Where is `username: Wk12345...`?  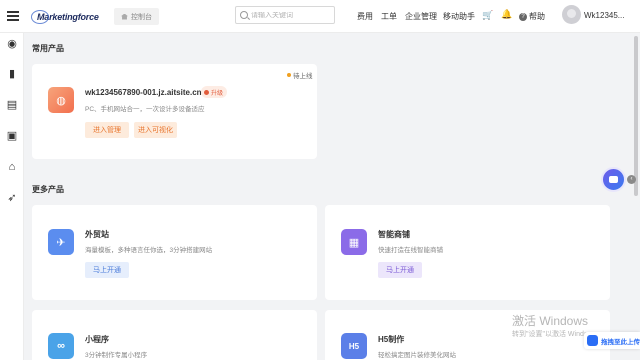
username: Wk12345... is located at coordinates (604, 15).